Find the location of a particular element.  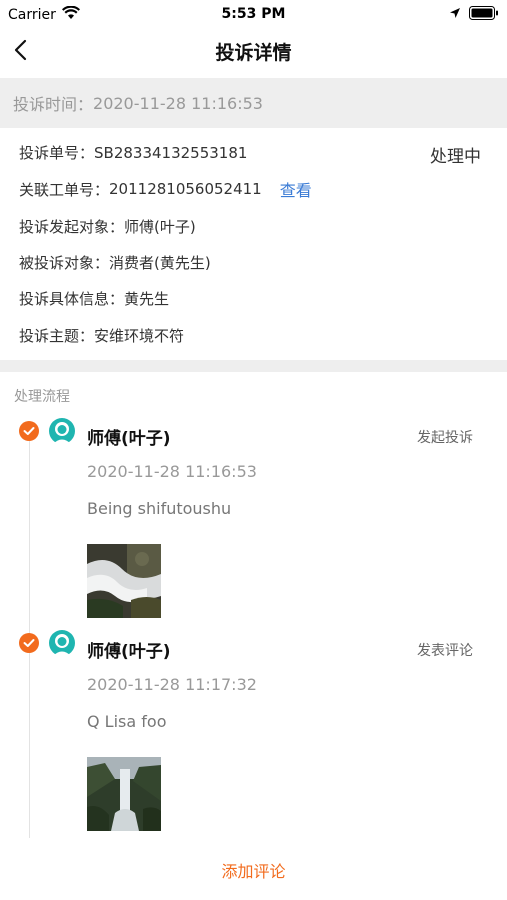

nav-bar: 投诉详情 is located at coordinates (253, 53).